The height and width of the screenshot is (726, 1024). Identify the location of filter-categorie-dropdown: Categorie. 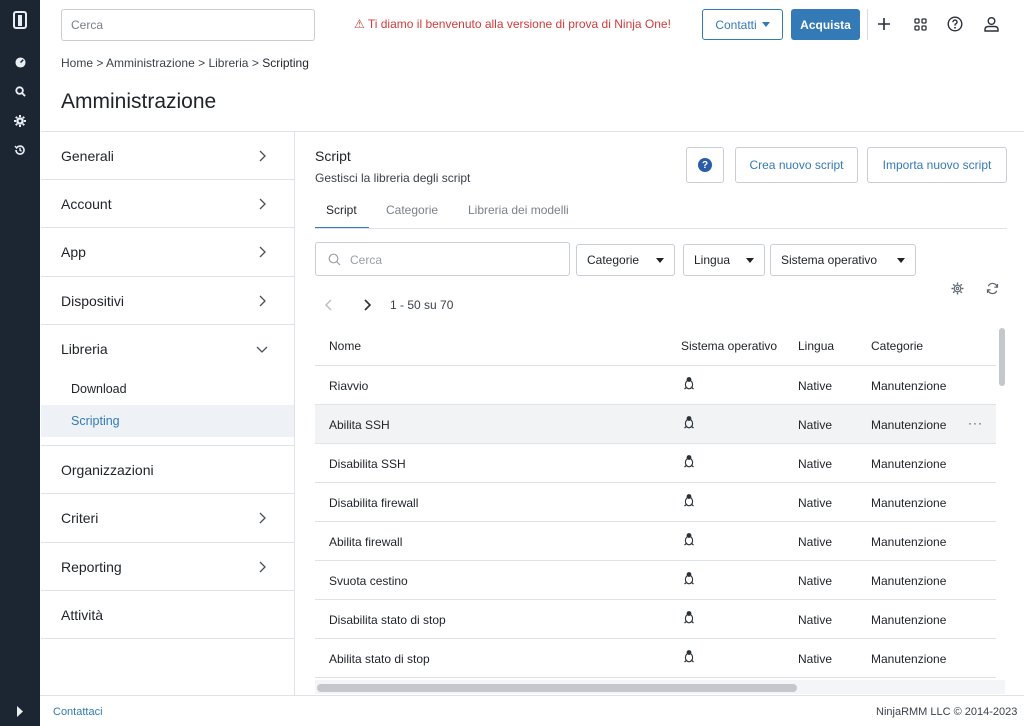
(625, 260).